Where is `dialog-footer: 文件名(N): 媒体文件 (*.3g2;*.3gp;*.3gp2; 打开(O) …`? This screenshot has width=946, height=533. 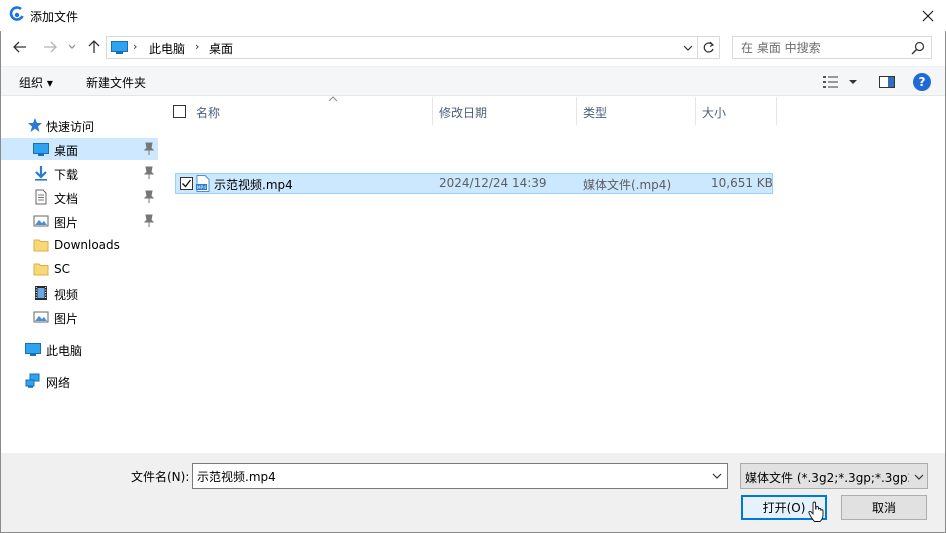 dialog-footer: 文件名(N): 媒体文件 (*.3g2;*.3gp;*.3gp2; 打开(O) … is located at coordinates (473, 492).